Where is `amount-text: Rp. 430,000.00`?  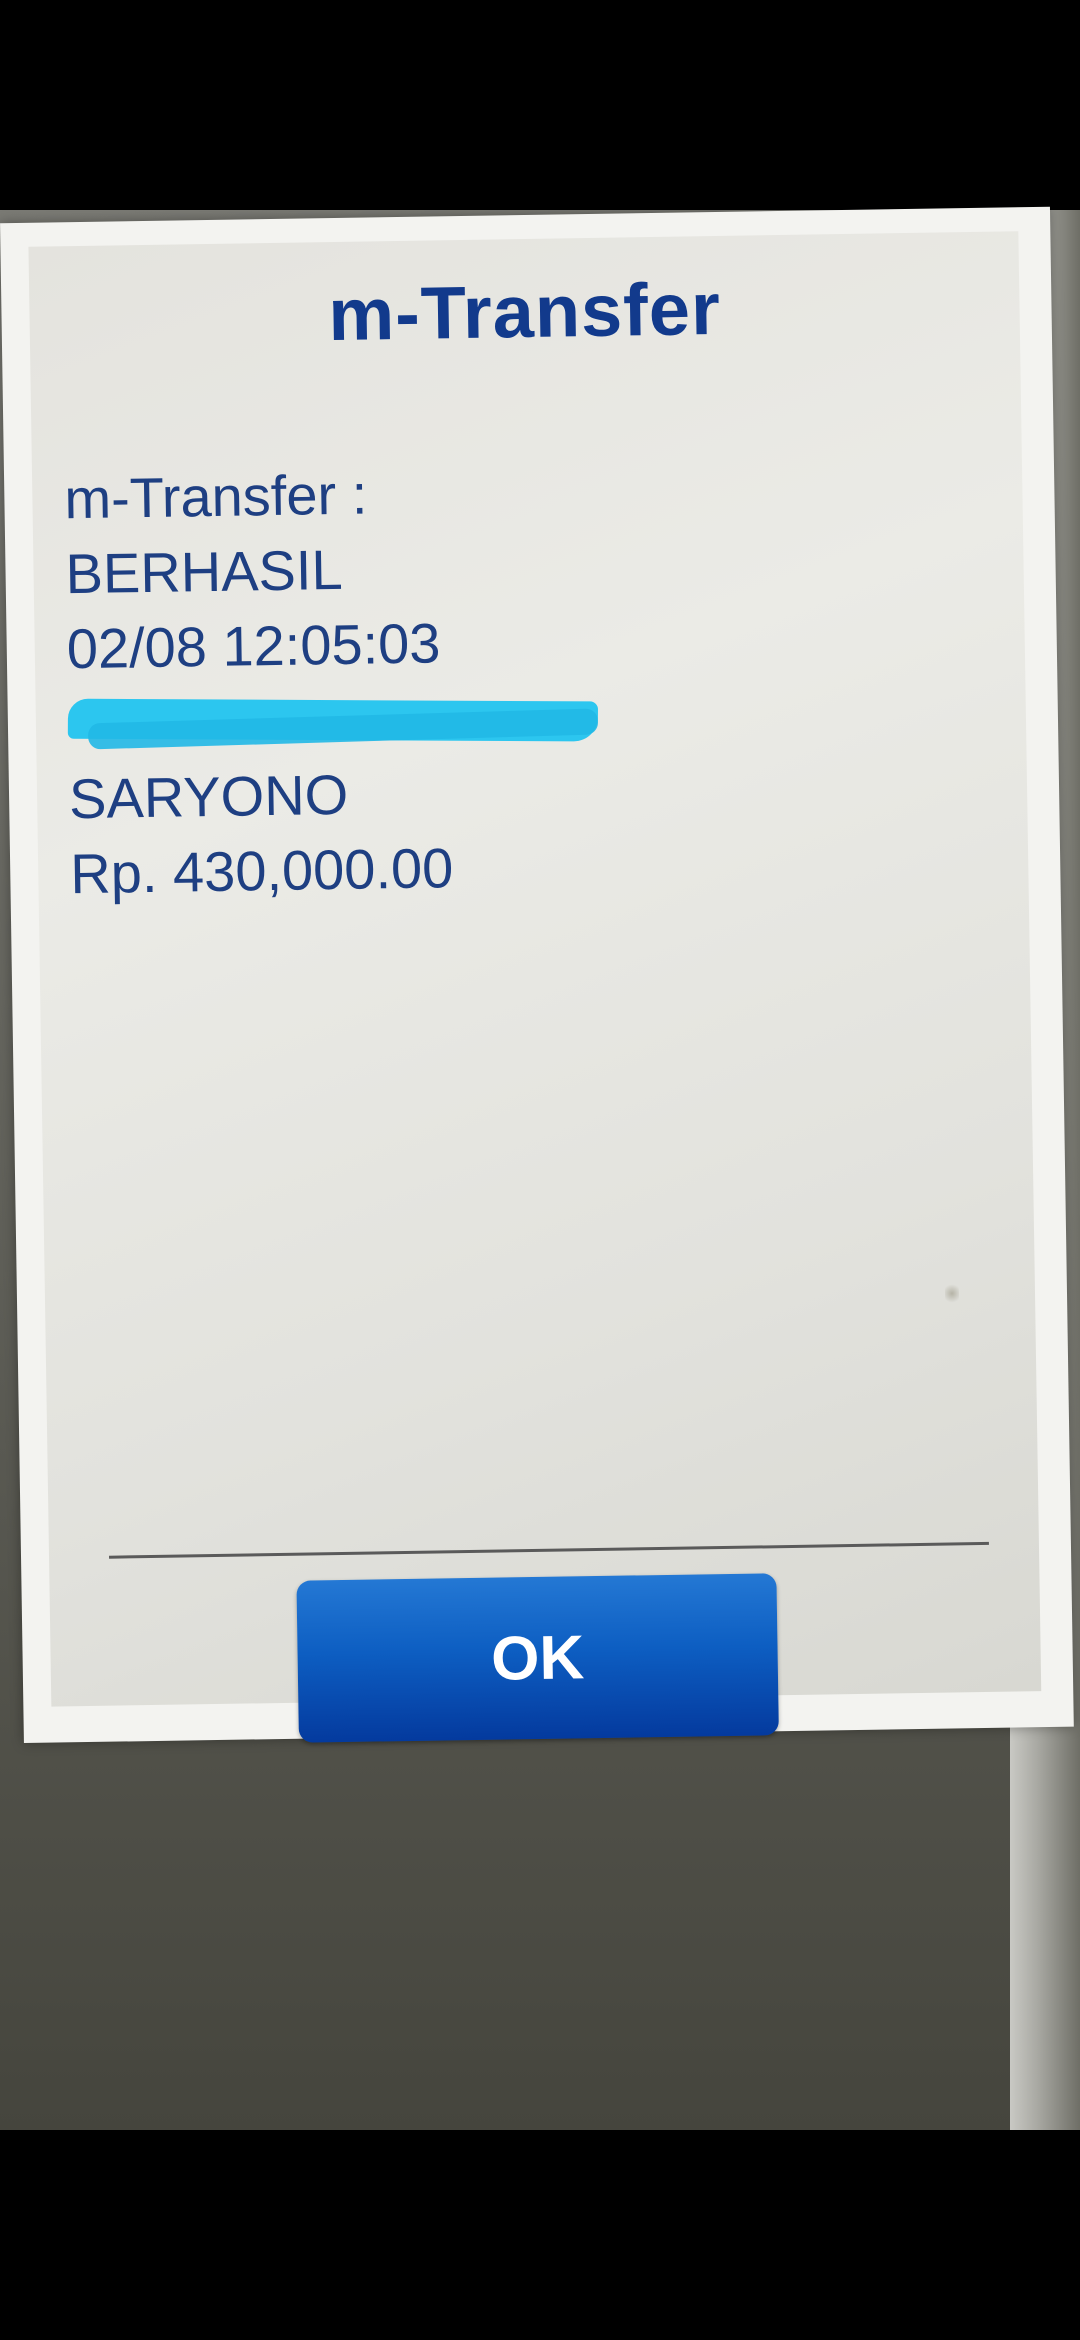 amount-text: Rp. 430,000.00 is located at coordinates (261, 871).